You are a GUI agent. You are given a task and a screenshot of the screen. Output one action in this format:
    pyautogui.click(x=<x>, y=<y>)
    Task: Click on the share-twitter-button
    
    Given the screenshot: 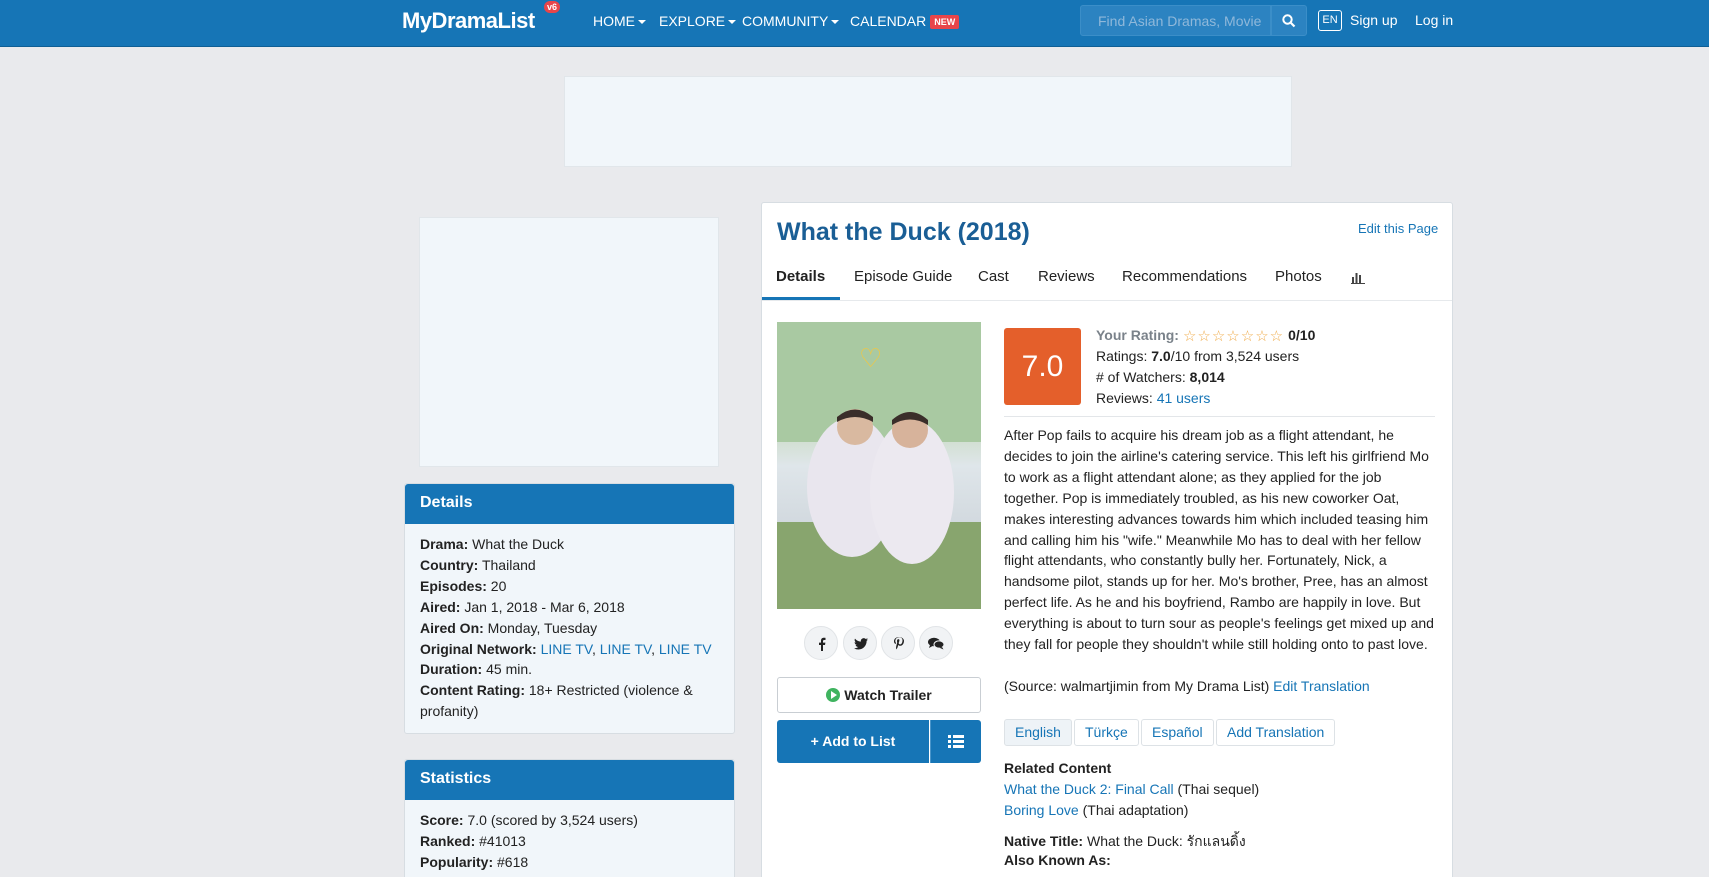 What is the action you would take?
    pyautogui.click(x=860, y=643)
    